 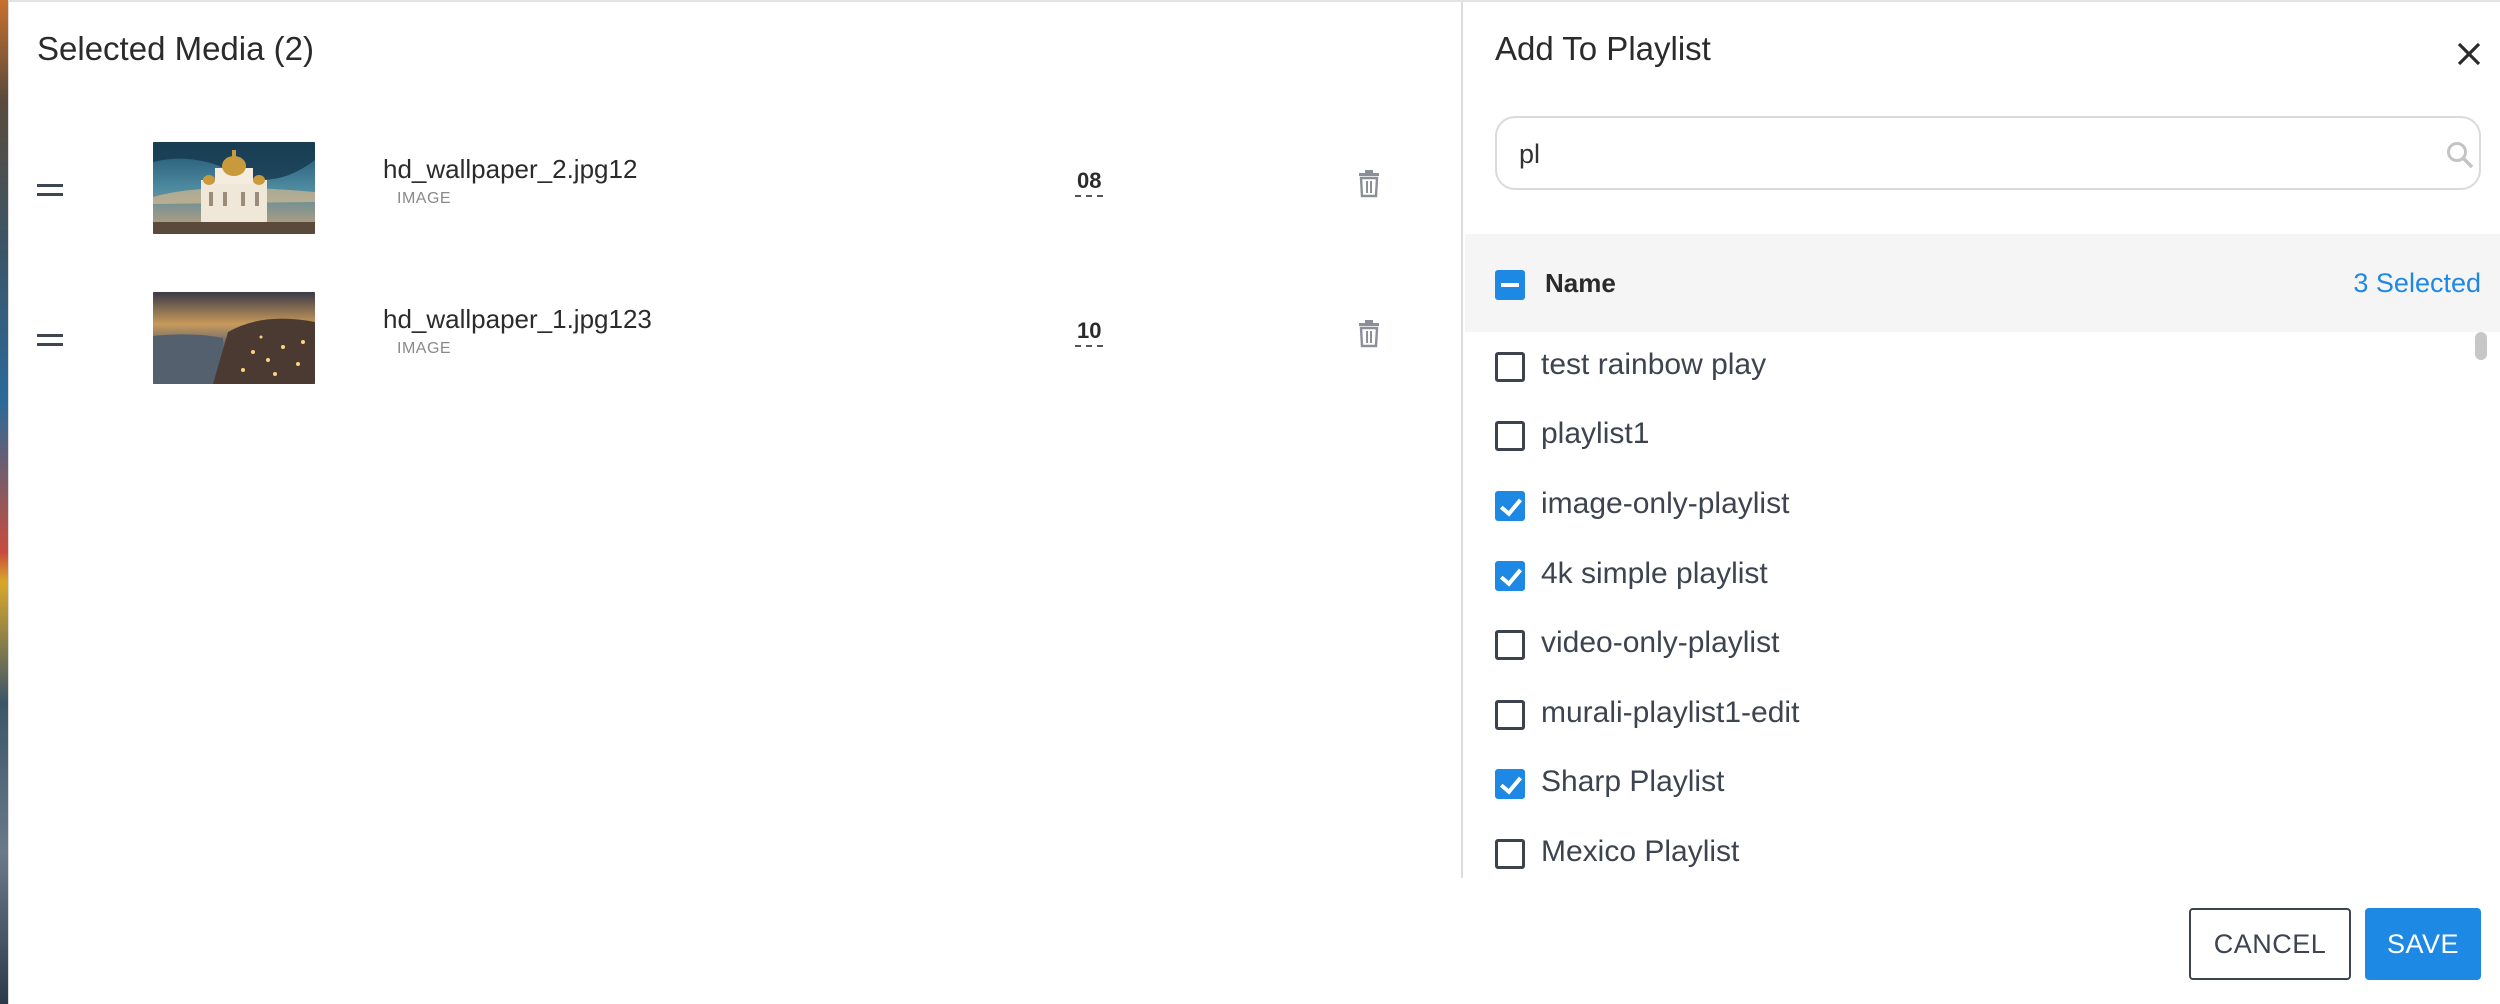 I want to click on playlist-item: video-only-playlist, so click(x=1965, y=640).